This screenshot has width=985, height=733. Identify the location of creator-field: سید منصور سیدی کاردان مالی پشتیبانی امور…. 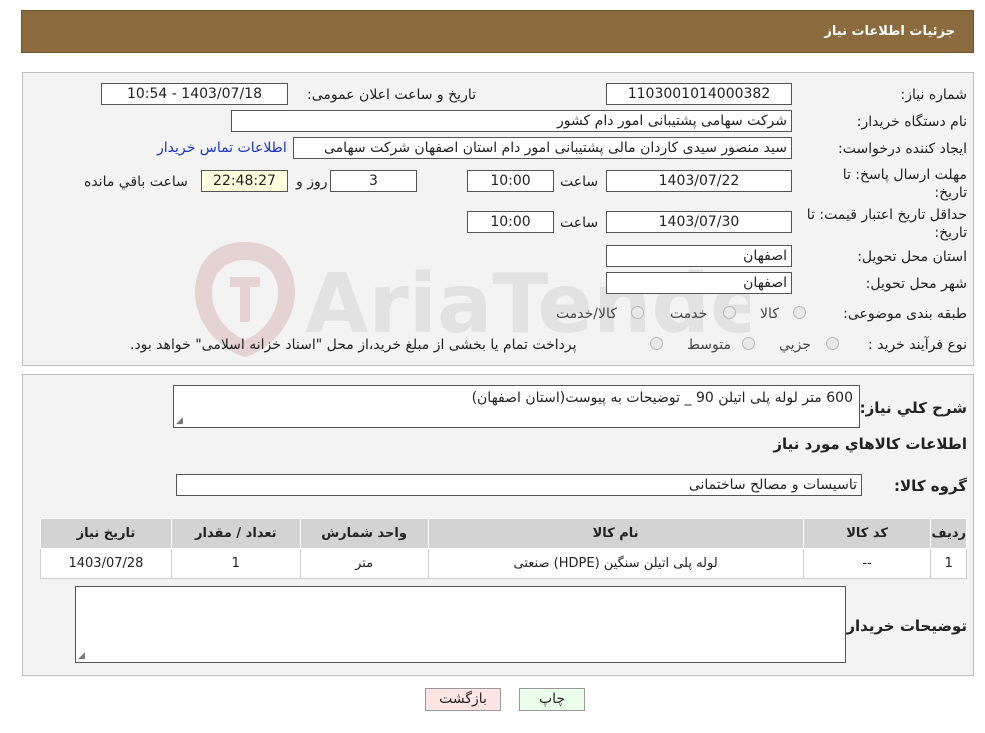
(542, 148).